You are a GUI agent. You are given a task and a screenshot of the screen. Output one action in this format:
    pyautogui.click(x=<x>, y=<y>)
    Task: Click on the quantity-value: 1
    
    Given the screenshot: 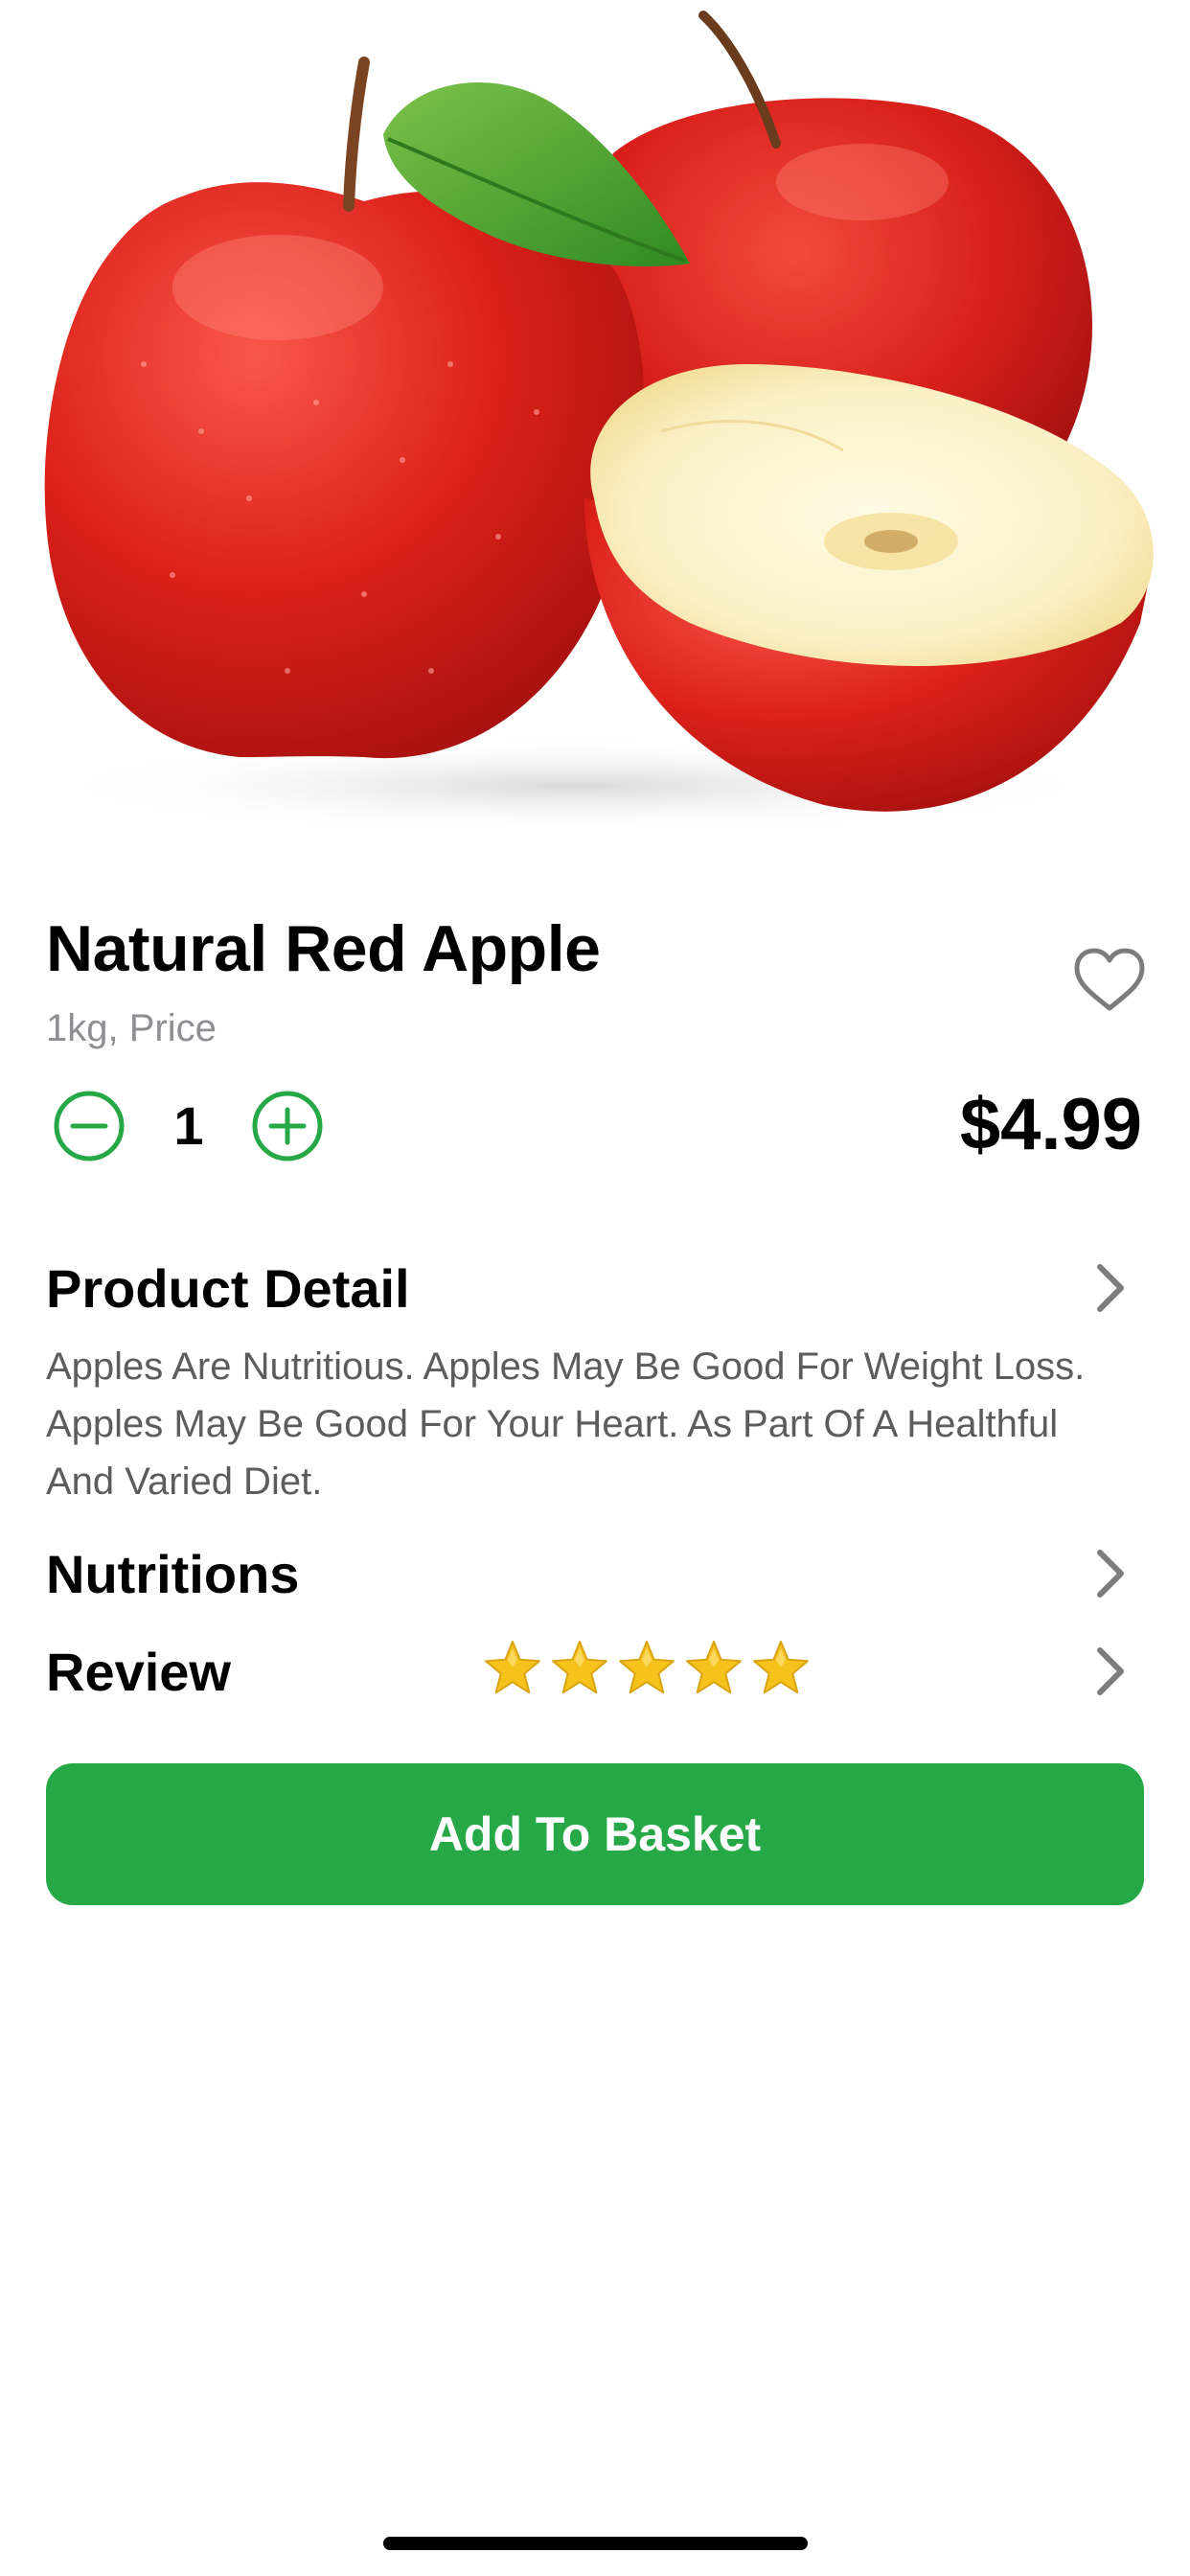 What is the action you would take?
    pyautogui.click(x=189, y=1125)
    